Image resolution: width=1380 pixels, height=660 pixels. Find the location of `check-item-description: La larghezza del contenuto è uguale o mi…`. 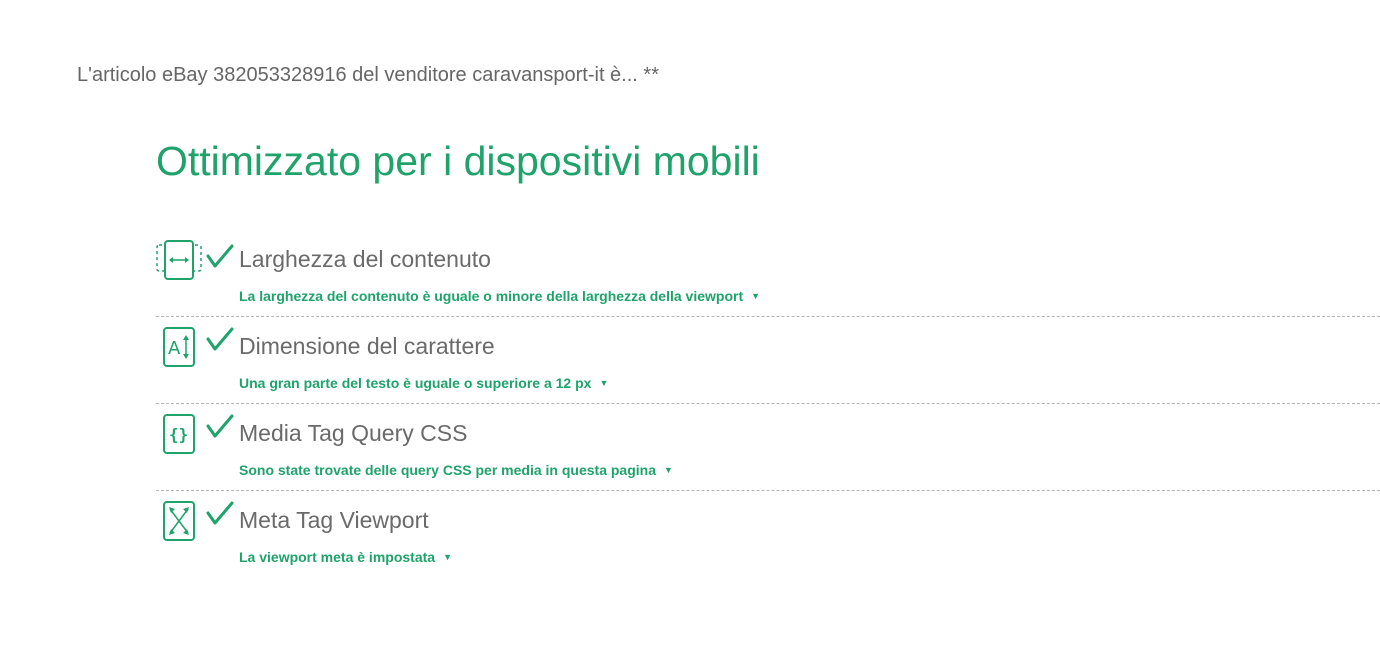

check-item-description: La larghezza del contenuto è uguale o mi… is located at coordinates (491, 296).